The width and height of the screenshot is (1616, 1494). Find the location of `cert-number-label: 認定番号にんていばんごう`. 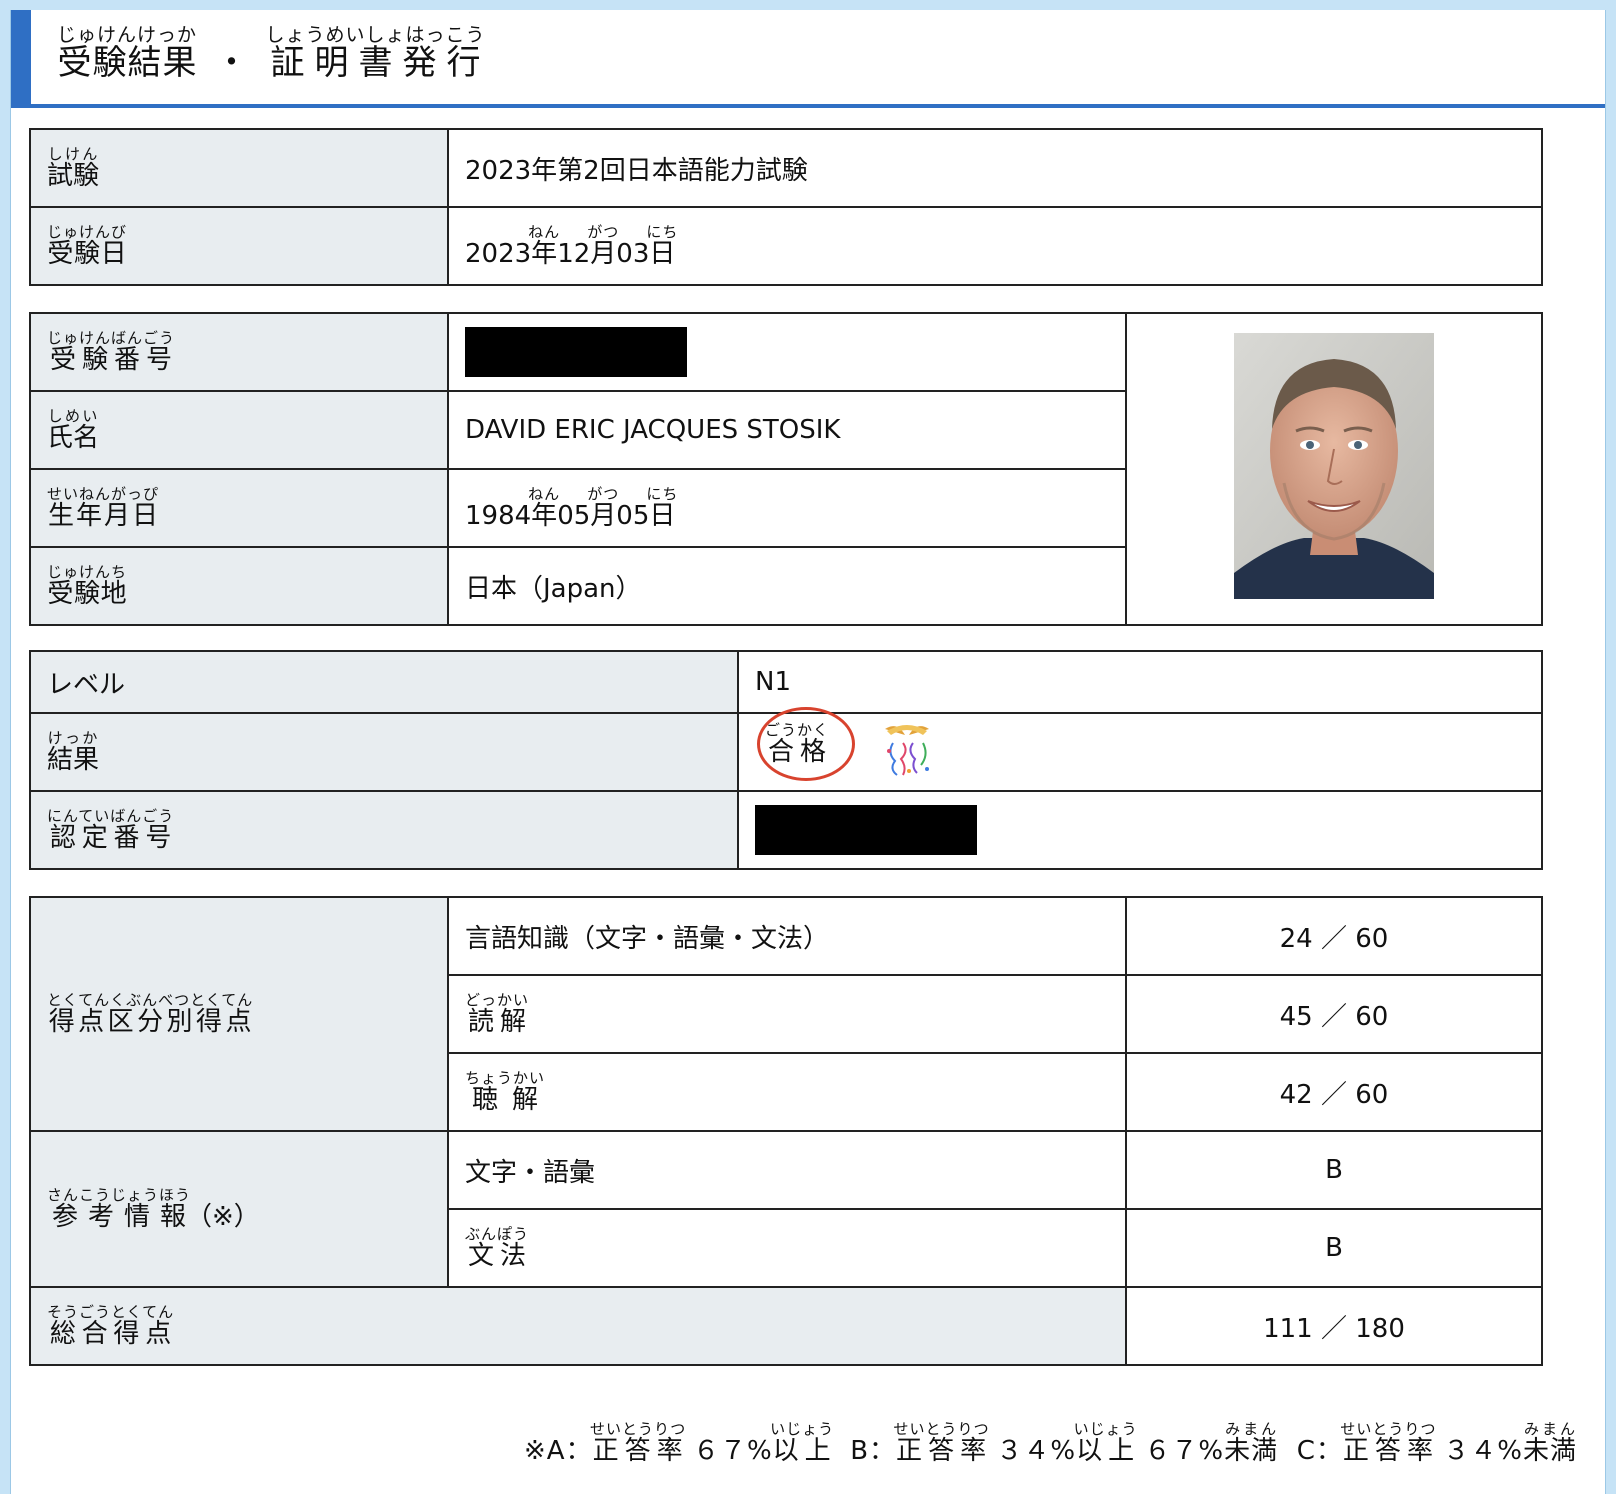

cert-number-label: 認定番号にんていばんごう is located at coordinates (384, 830).